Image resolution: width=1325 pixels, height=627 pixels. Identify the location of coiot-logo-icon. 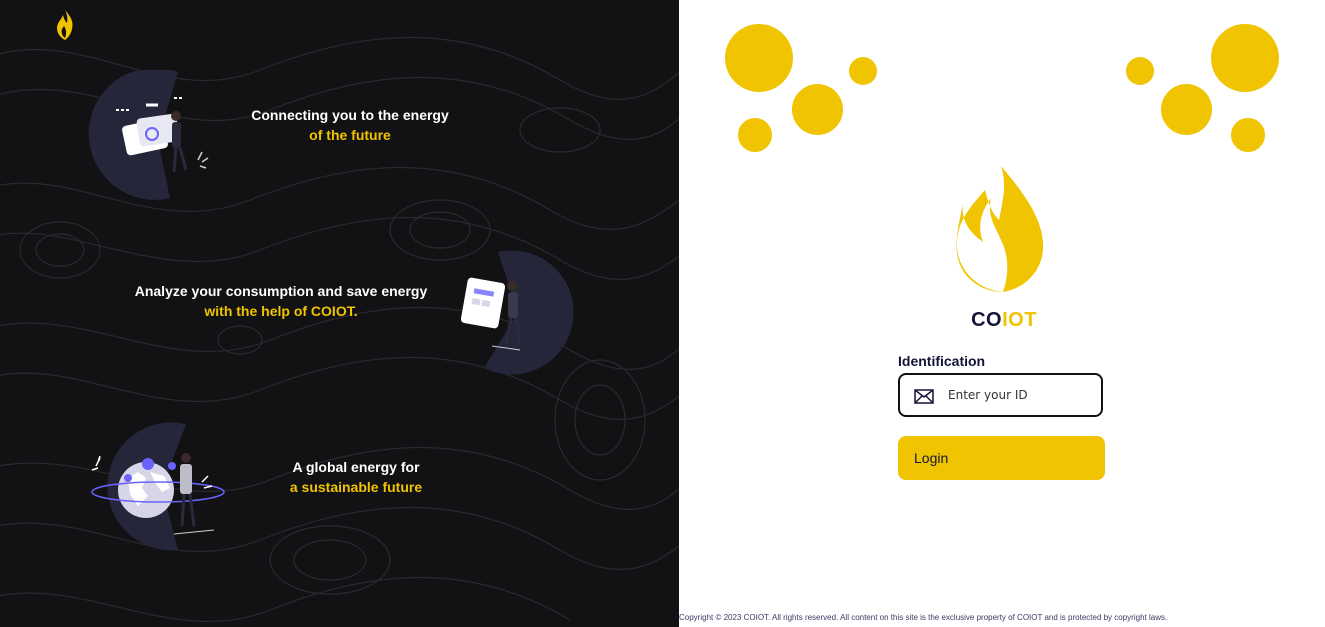
(1000, 229).